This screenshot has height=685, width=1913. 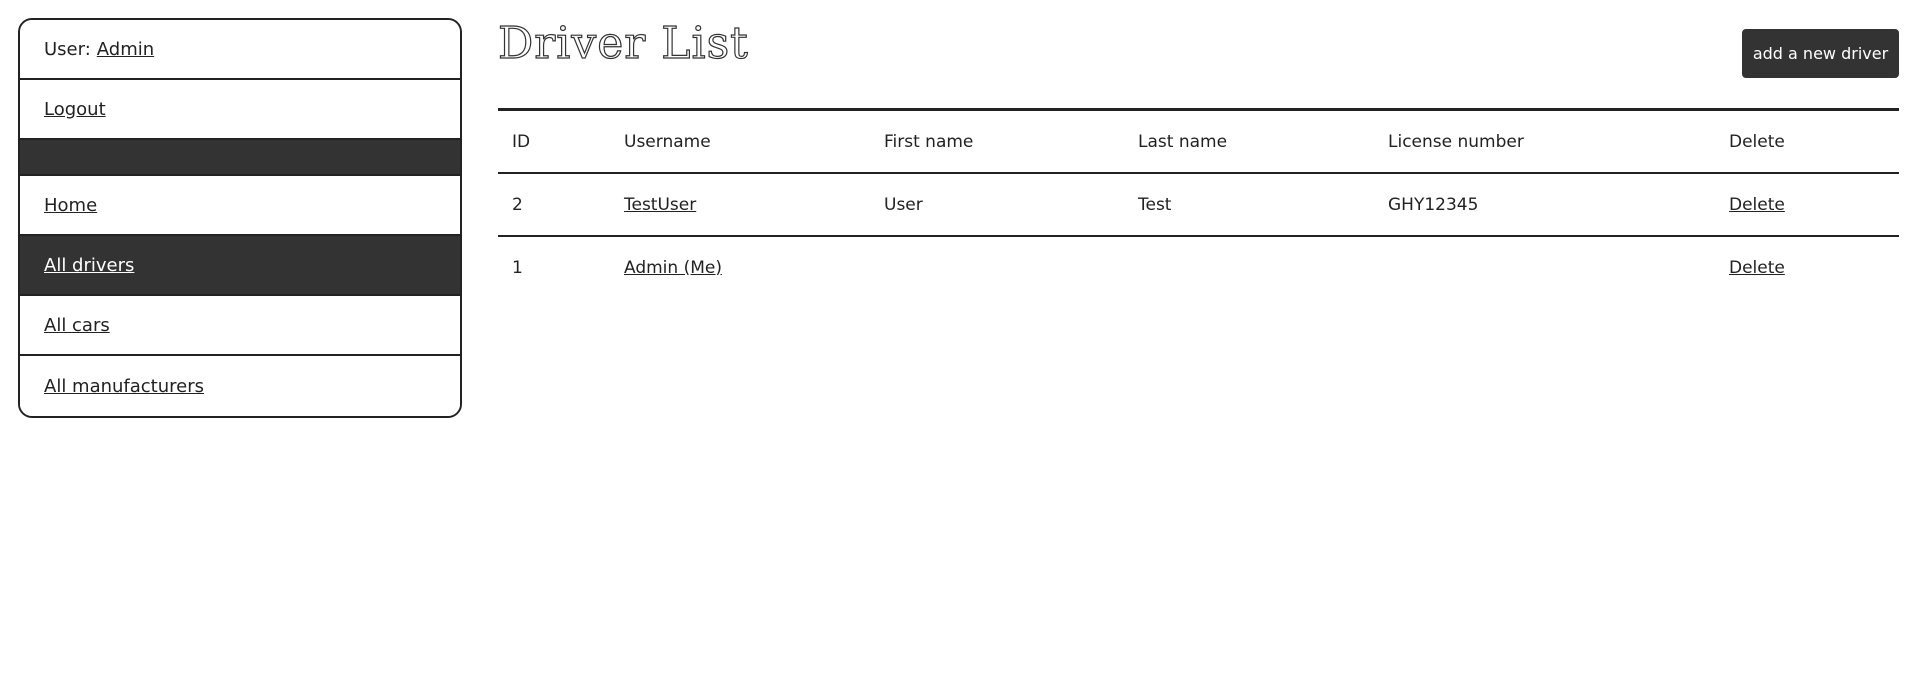 I want to click on table-row: 2 TestUser User Test GHY12345 Delete, so click(x=1198, y=204).